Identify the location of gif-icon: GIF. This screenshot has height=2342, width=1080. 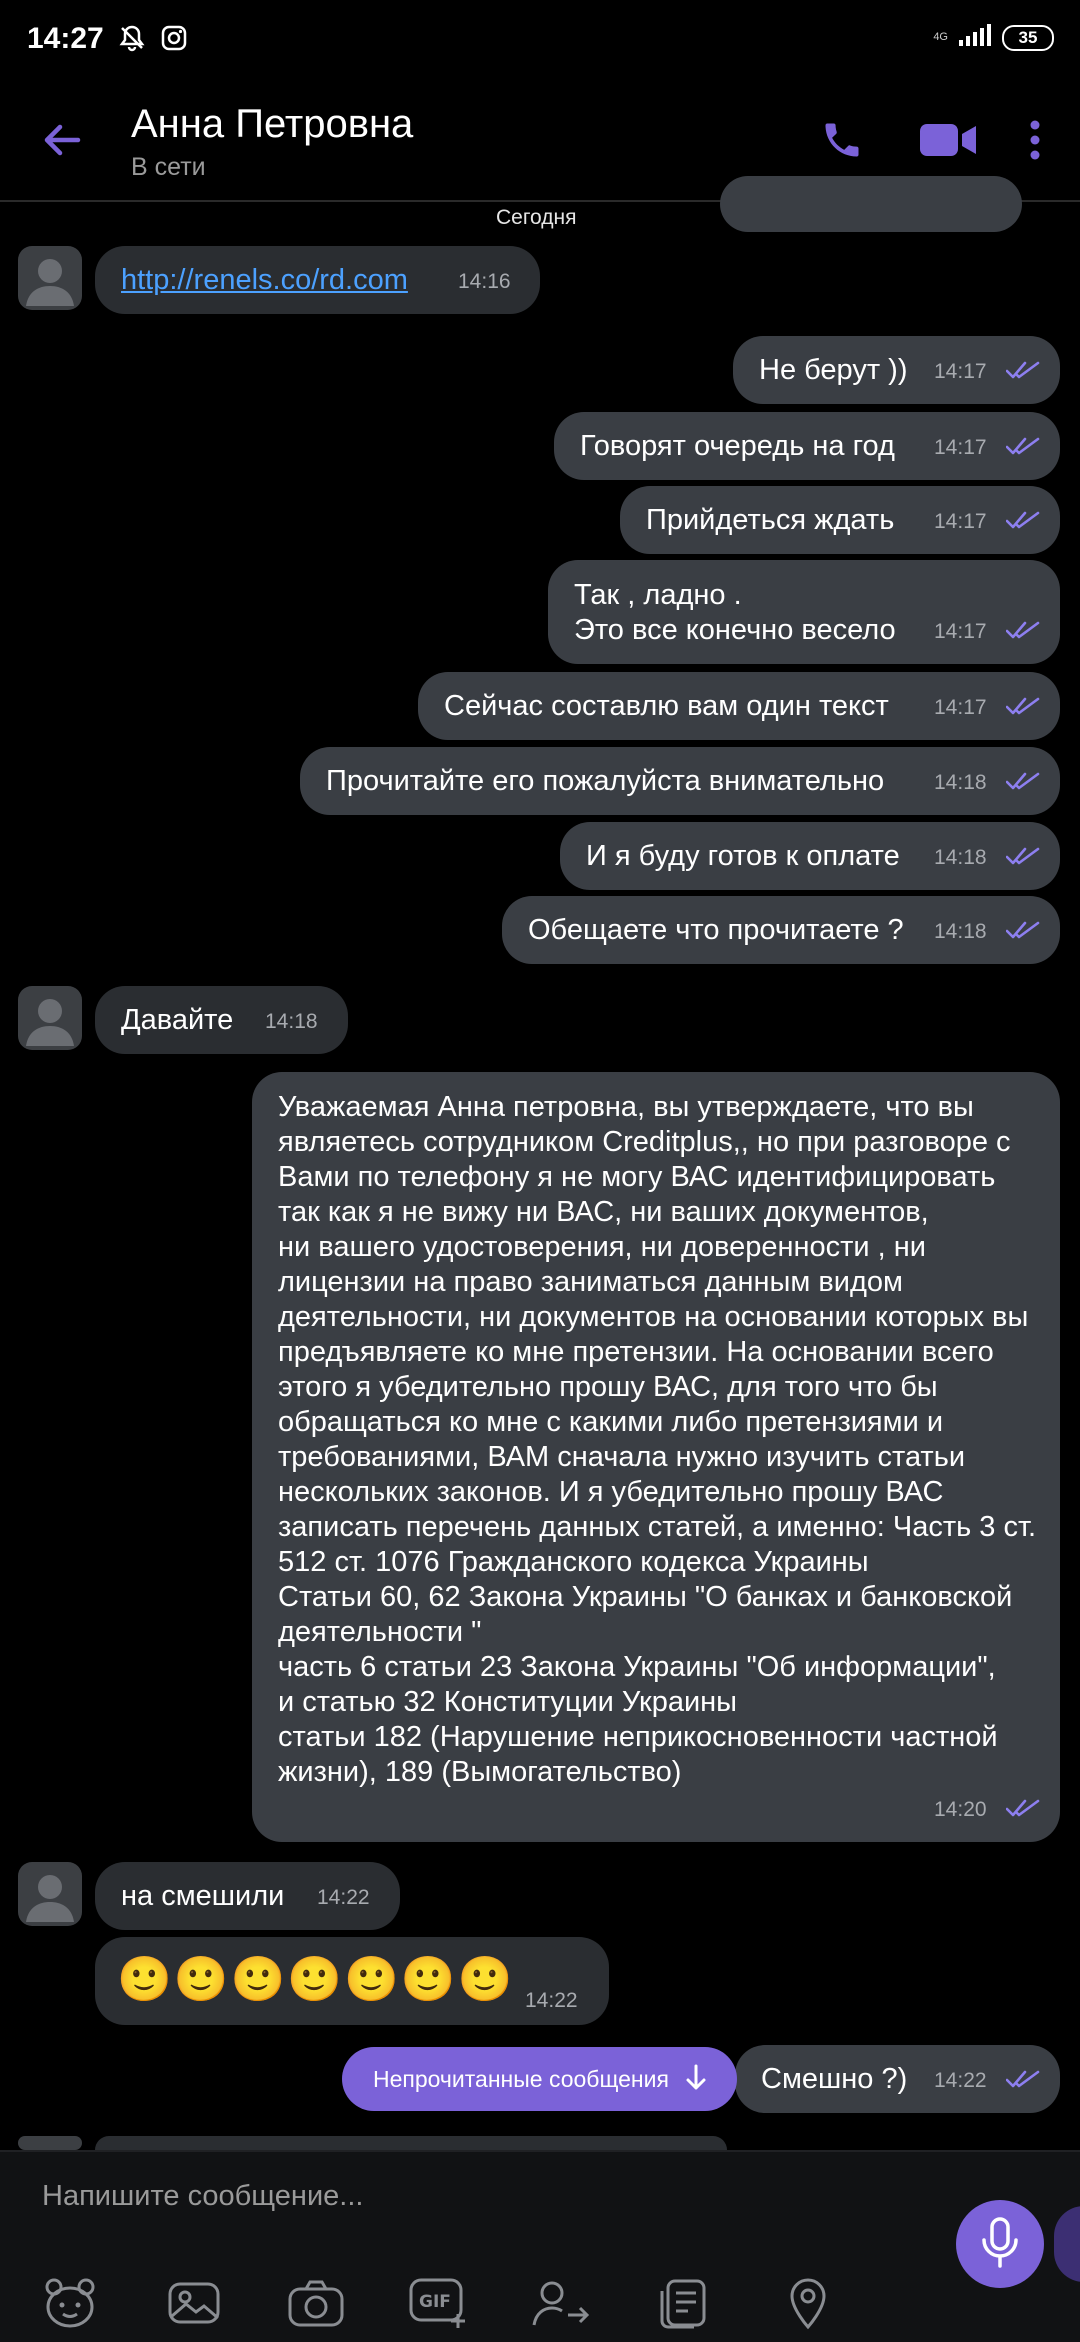
(438, 2303).